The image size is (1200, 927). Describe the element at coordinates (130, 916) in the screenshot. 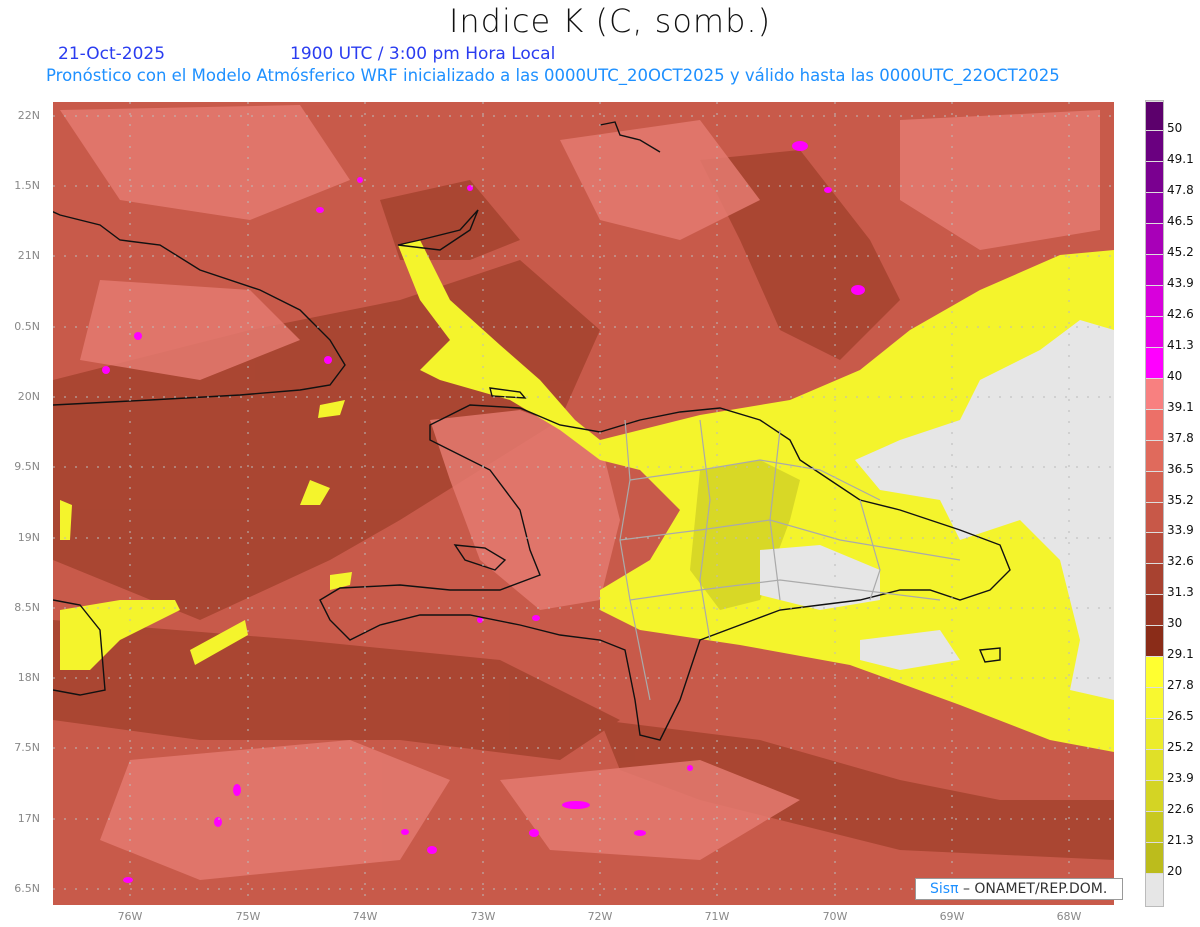

I see `lon-label: 76W` at that location.